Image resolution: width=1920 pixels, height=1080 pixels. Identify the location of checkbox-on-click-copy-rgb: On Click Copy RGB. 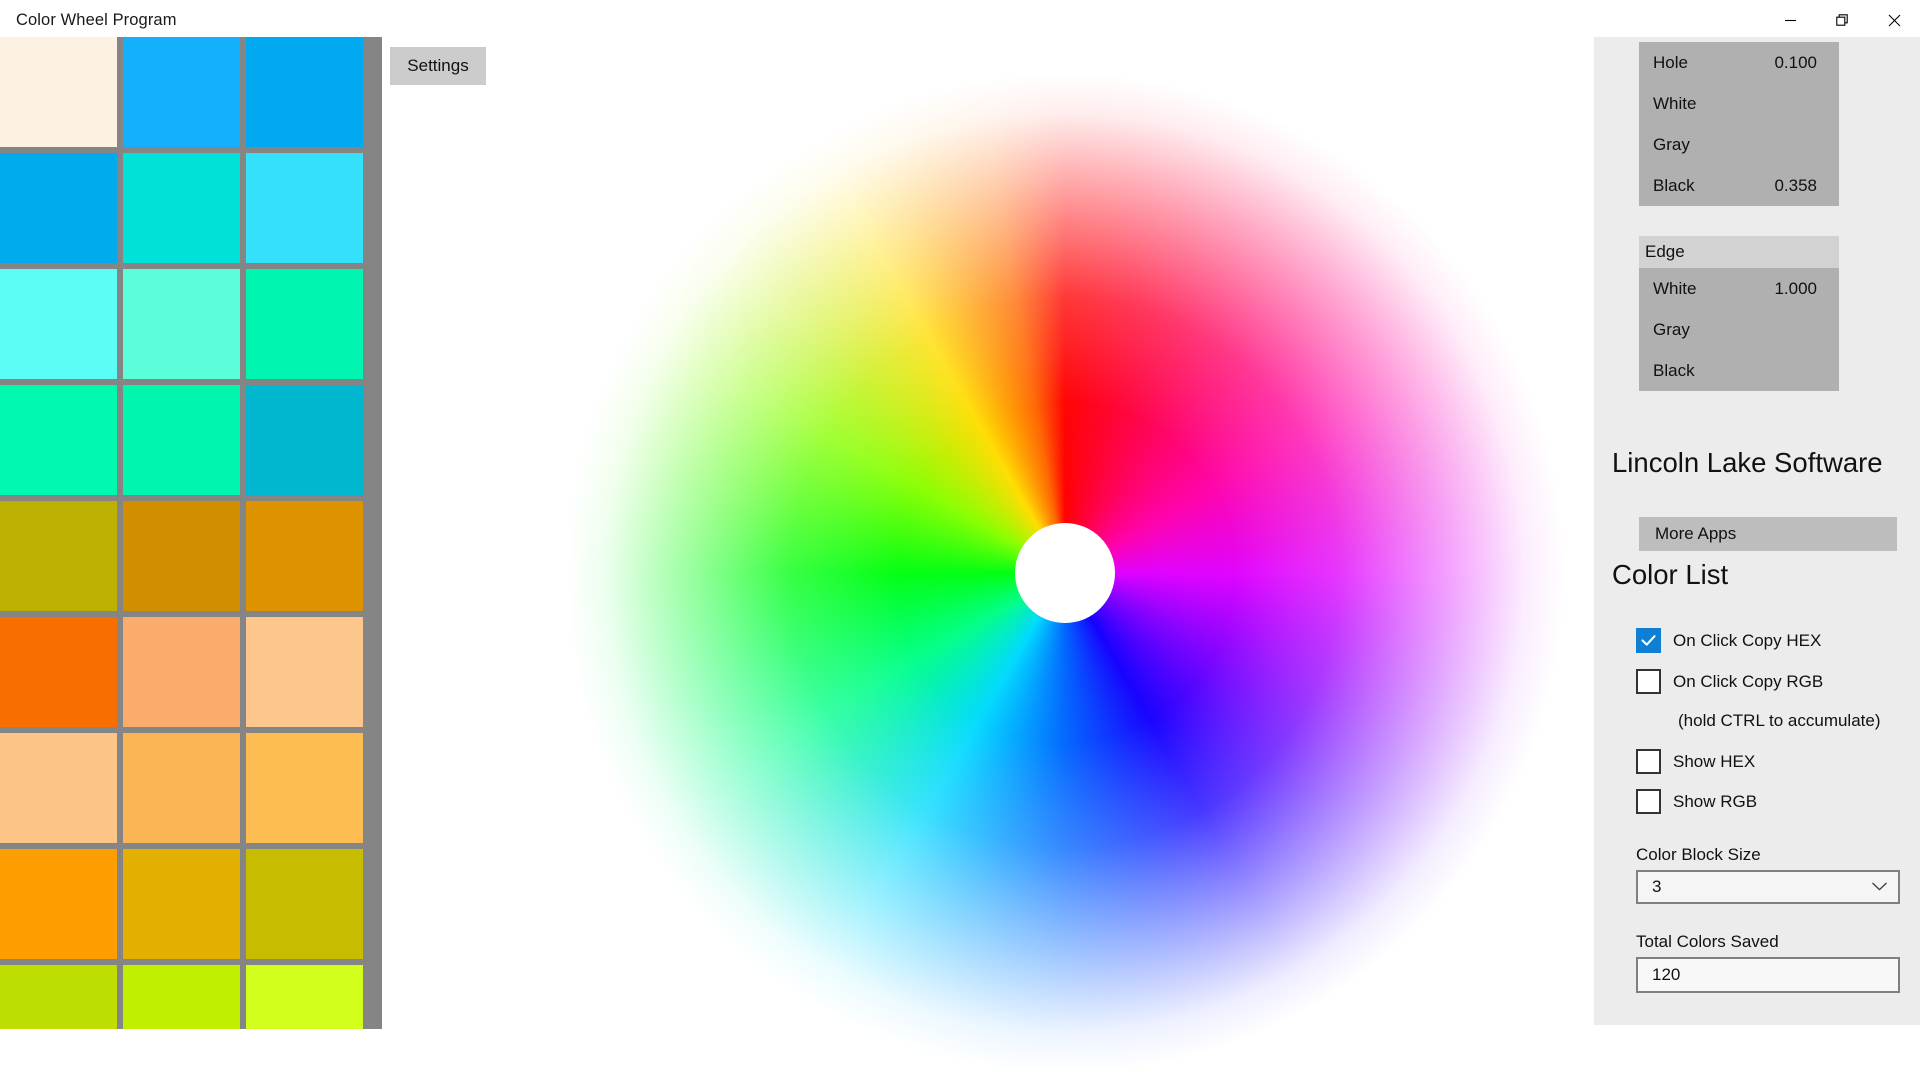
(1729, 681).